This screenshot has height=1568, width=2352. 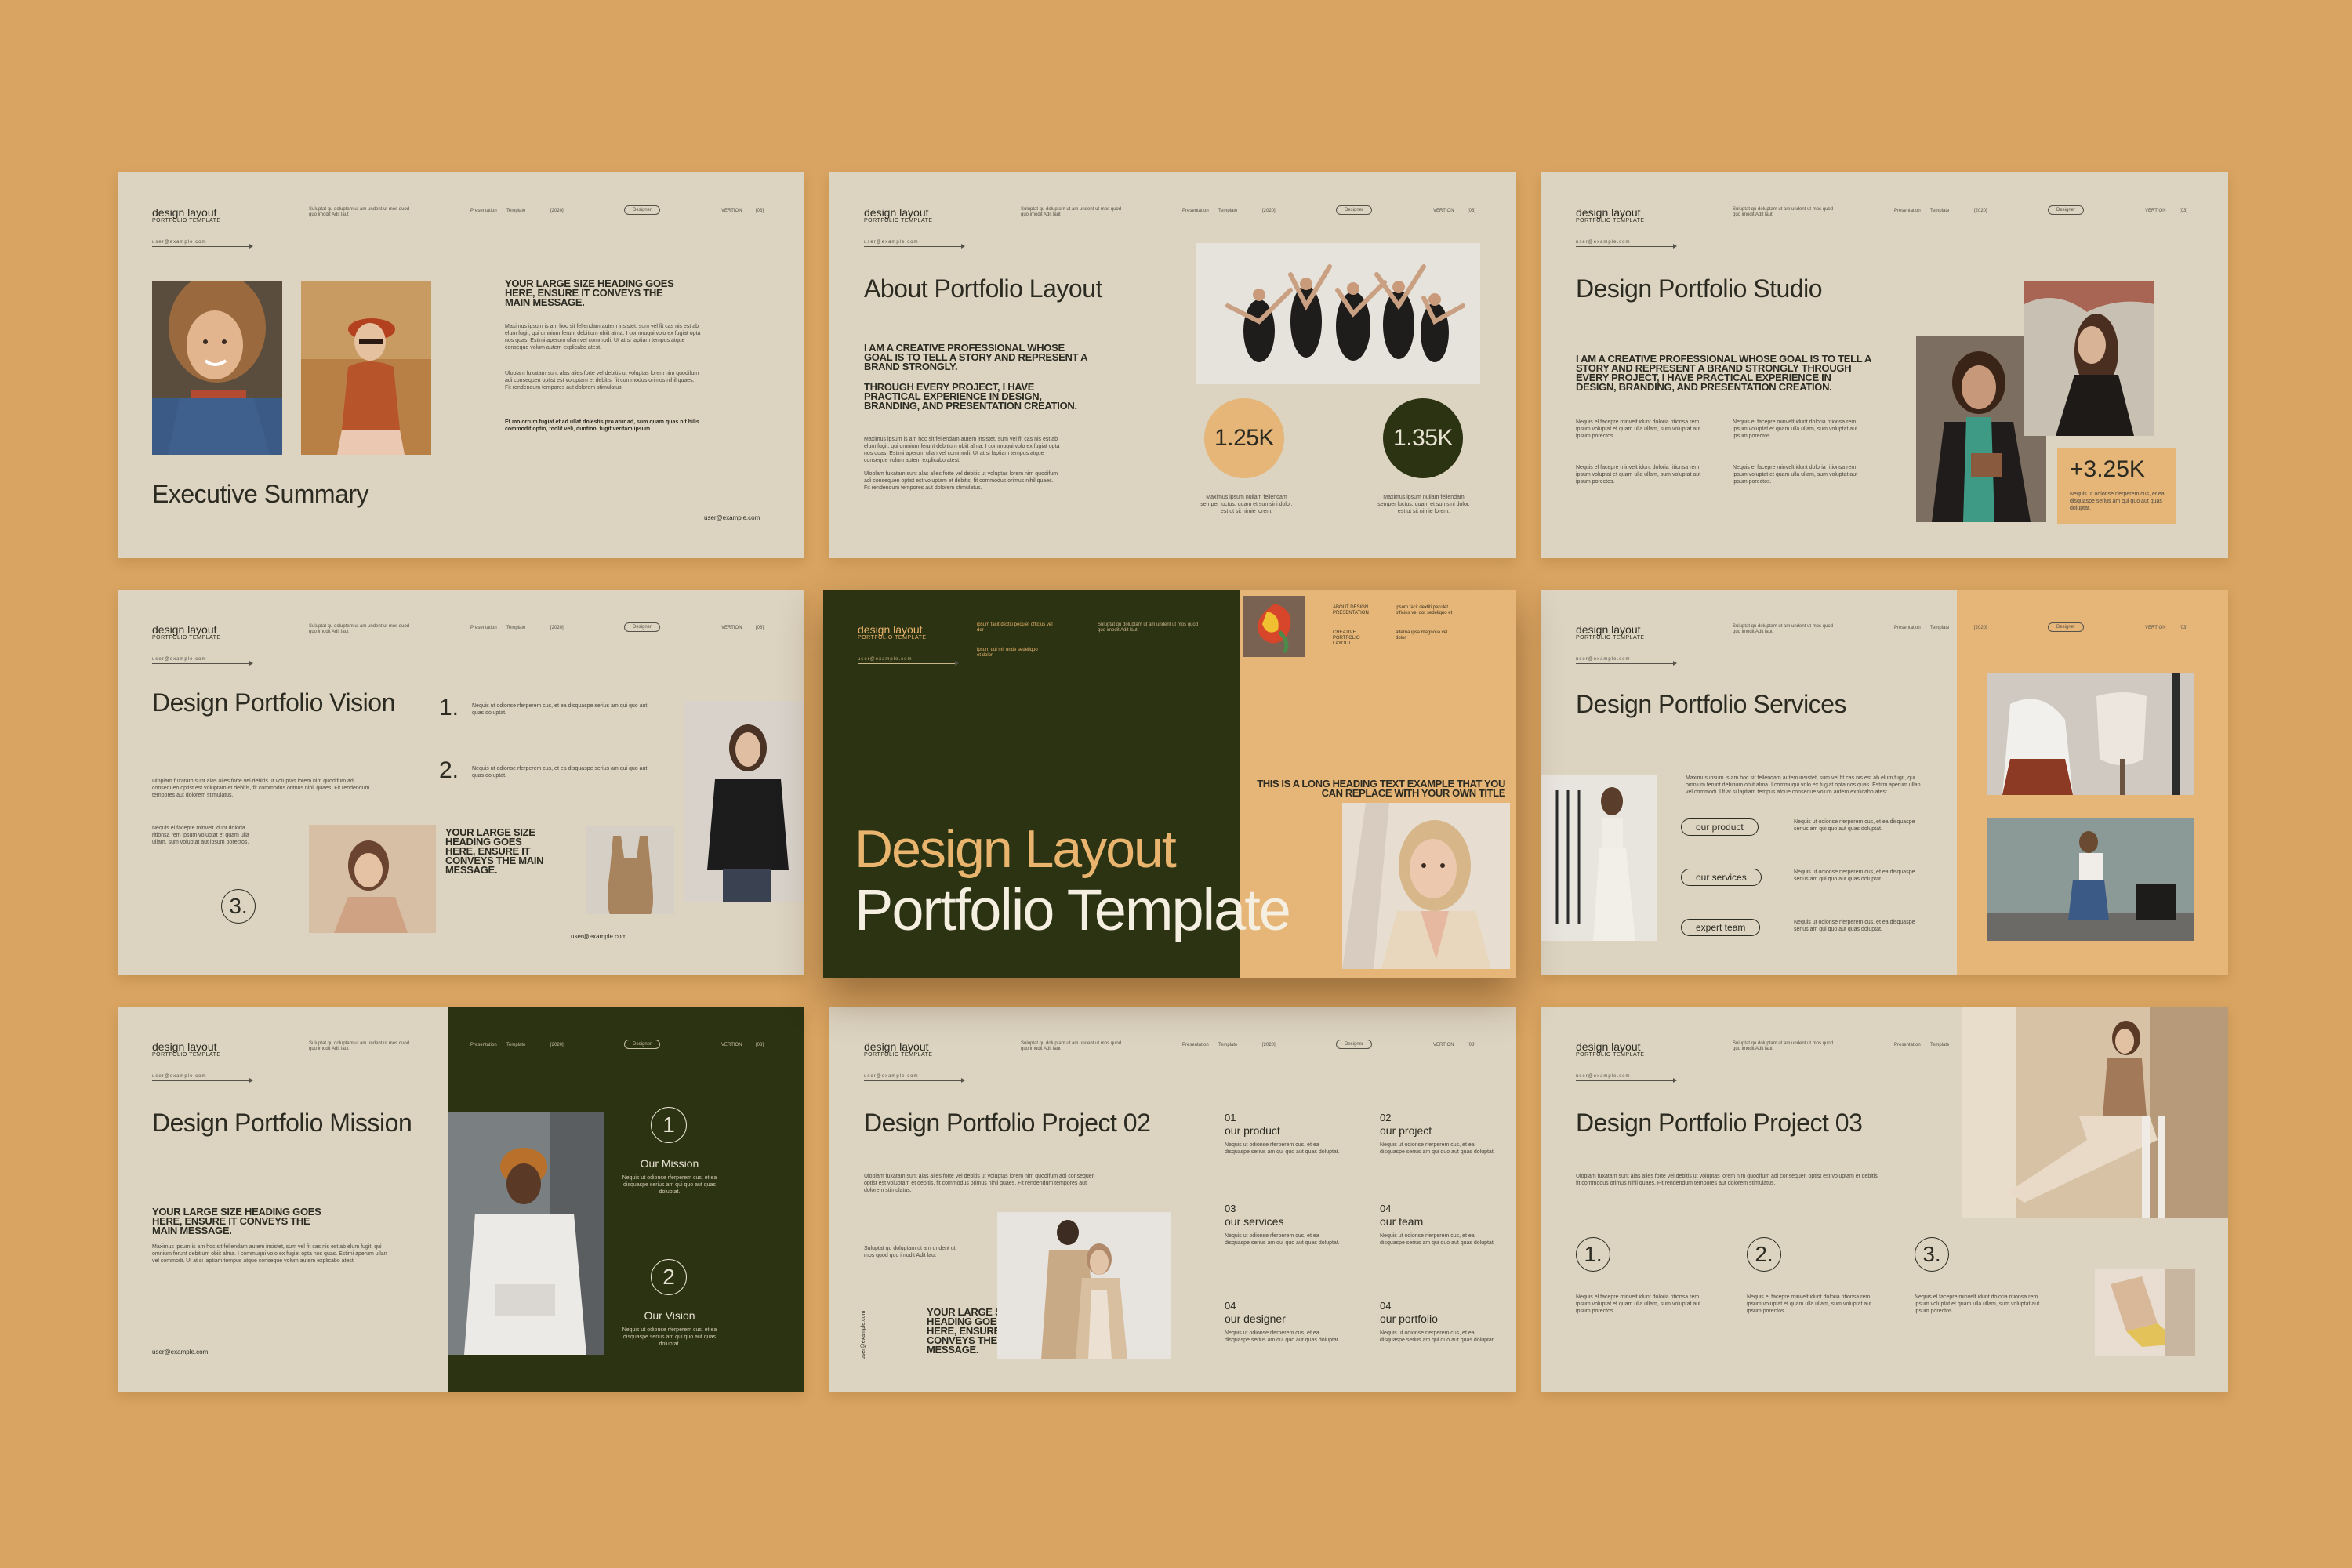 I want to click on cover-email: user@example.com, so click(x=886, y=659).